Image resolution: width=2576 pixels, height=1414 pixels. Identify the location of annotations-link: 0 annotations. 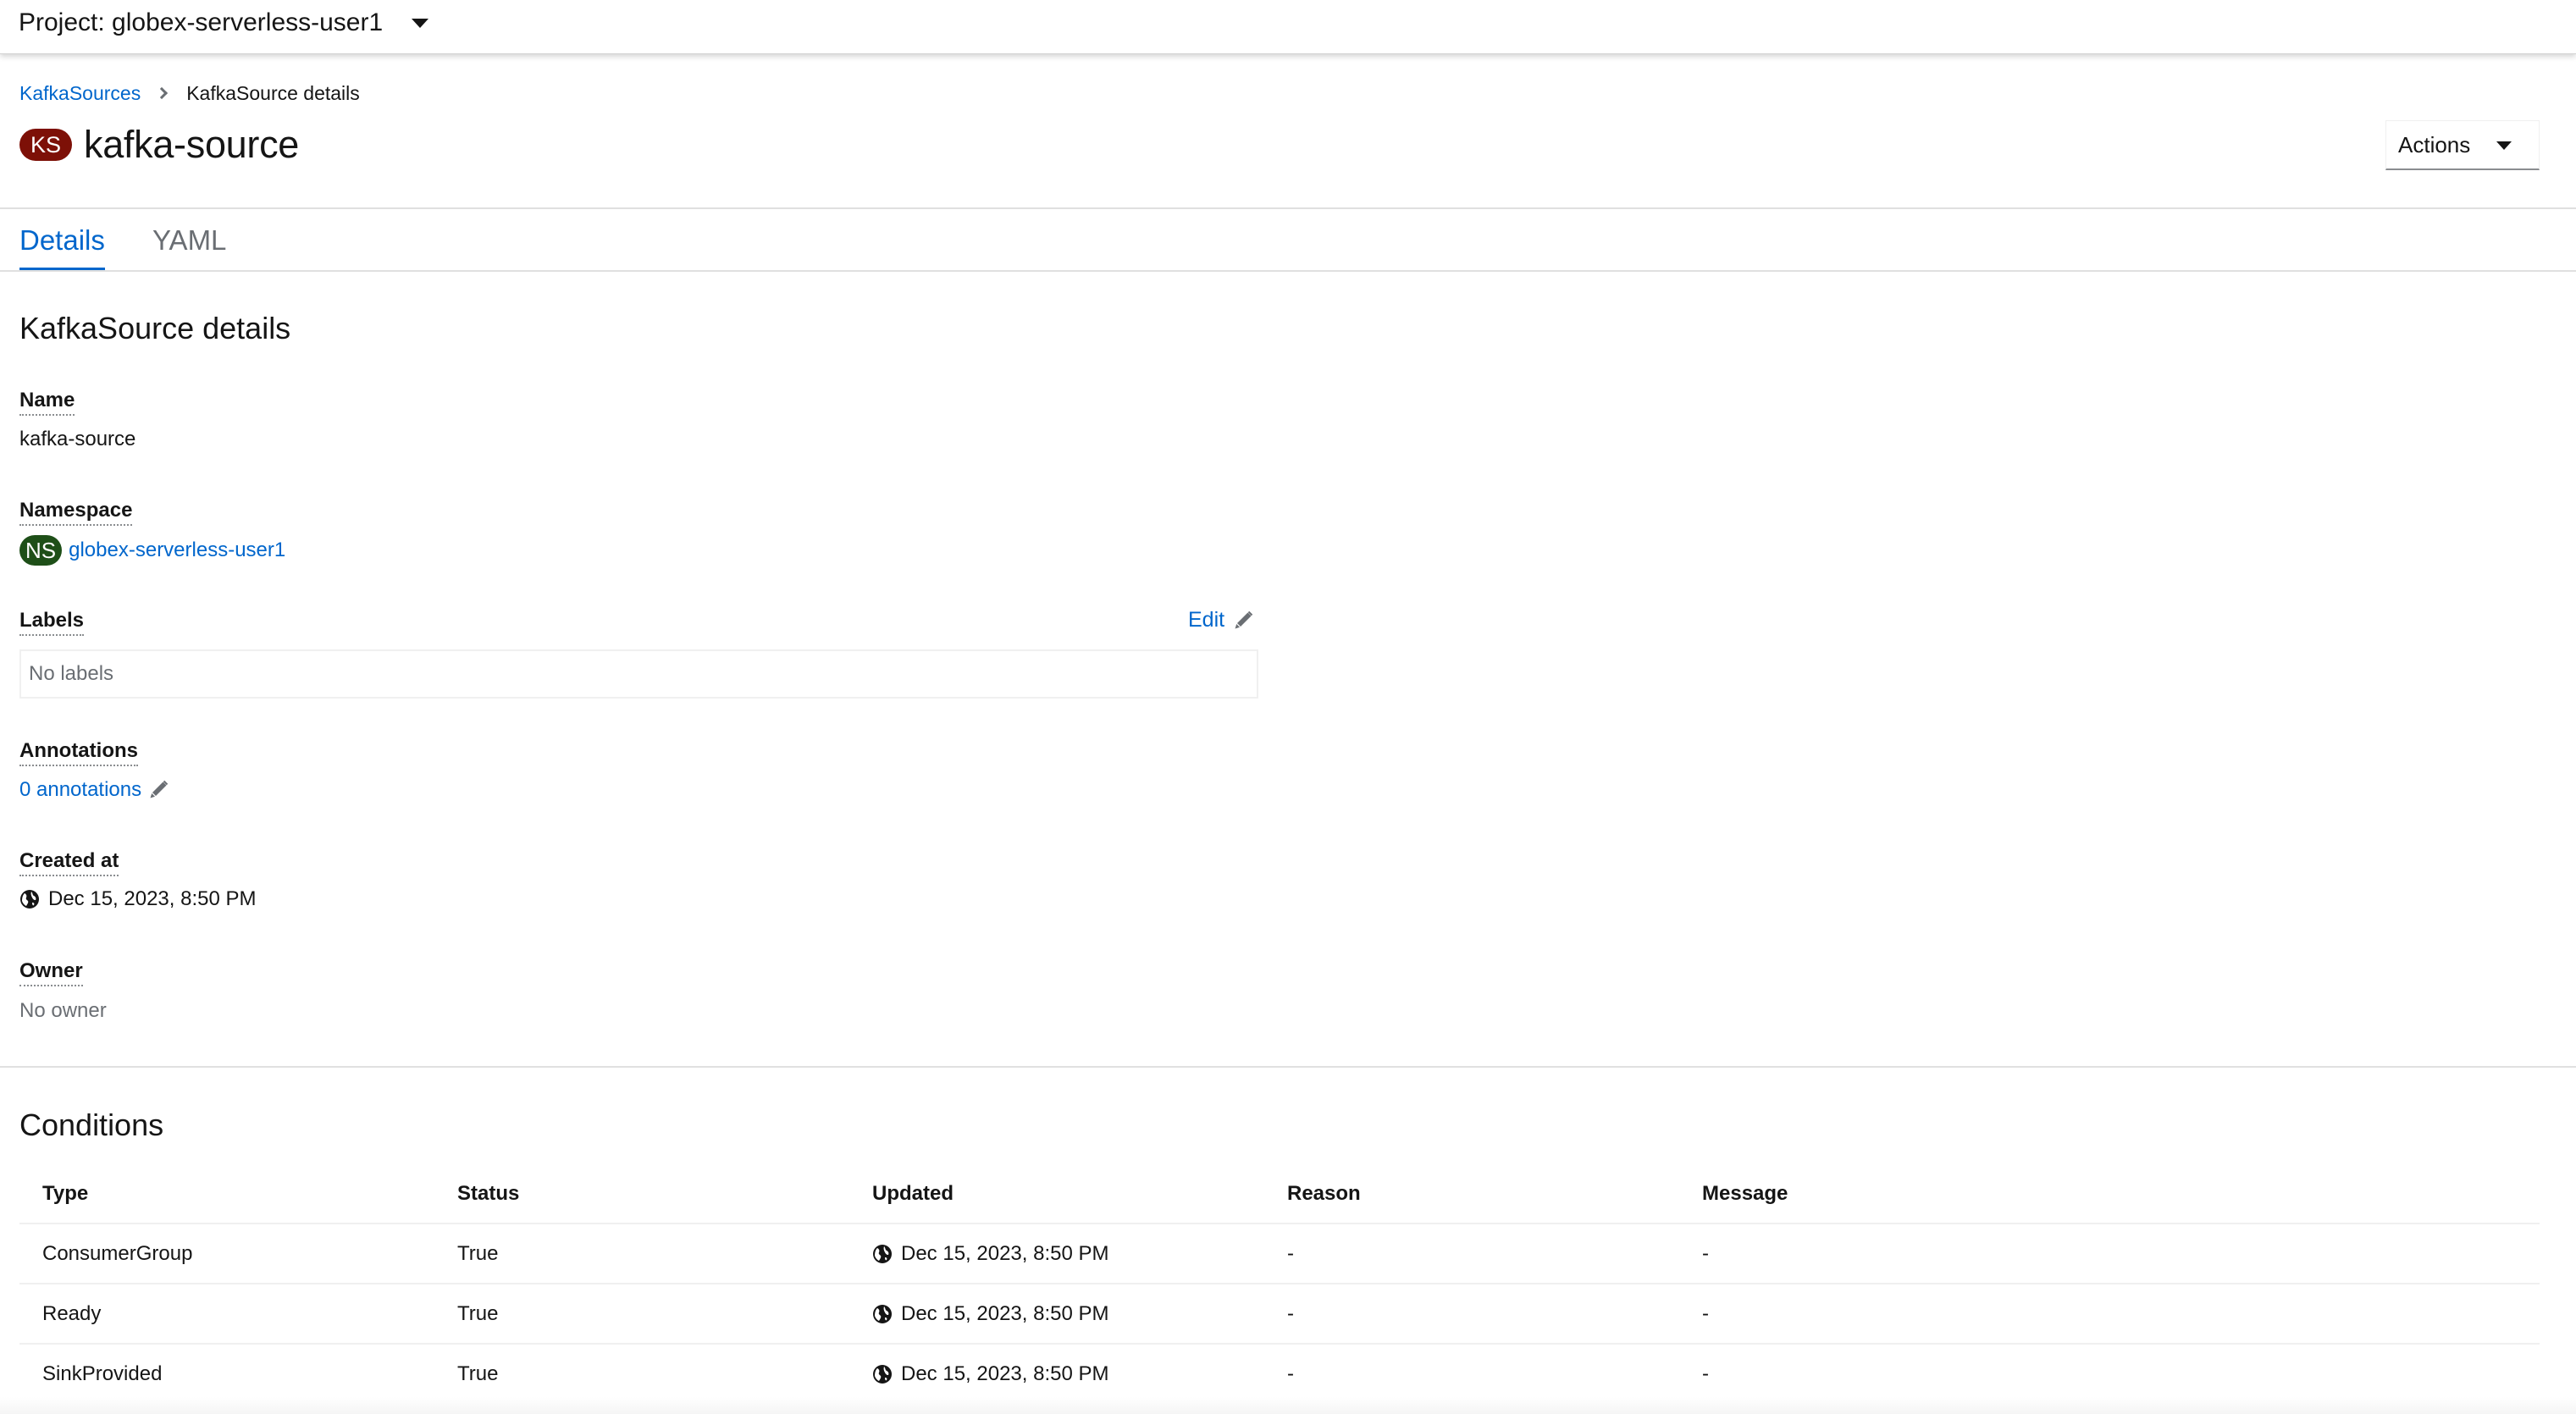
(80, 790).